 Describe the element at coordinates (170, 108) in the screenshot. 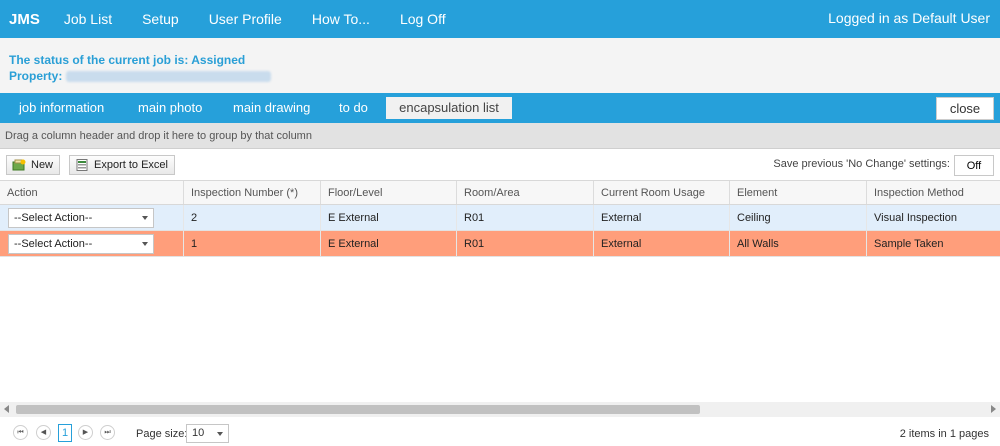

I see `tab-main-photo: main photo` at that location.